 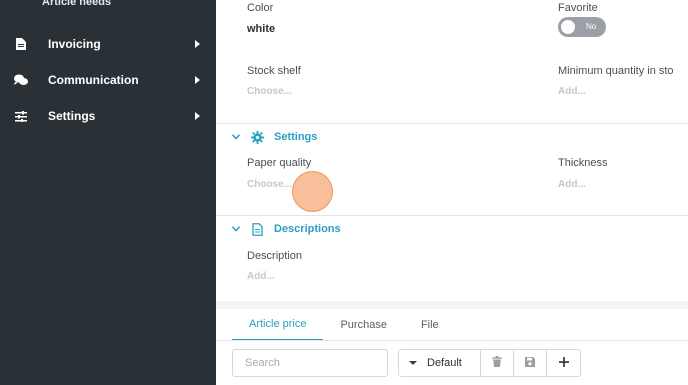 What do you see at coordinates (21, 116) in the screenshot?
I see `sliders-icon` at bounding box center [21, 116].